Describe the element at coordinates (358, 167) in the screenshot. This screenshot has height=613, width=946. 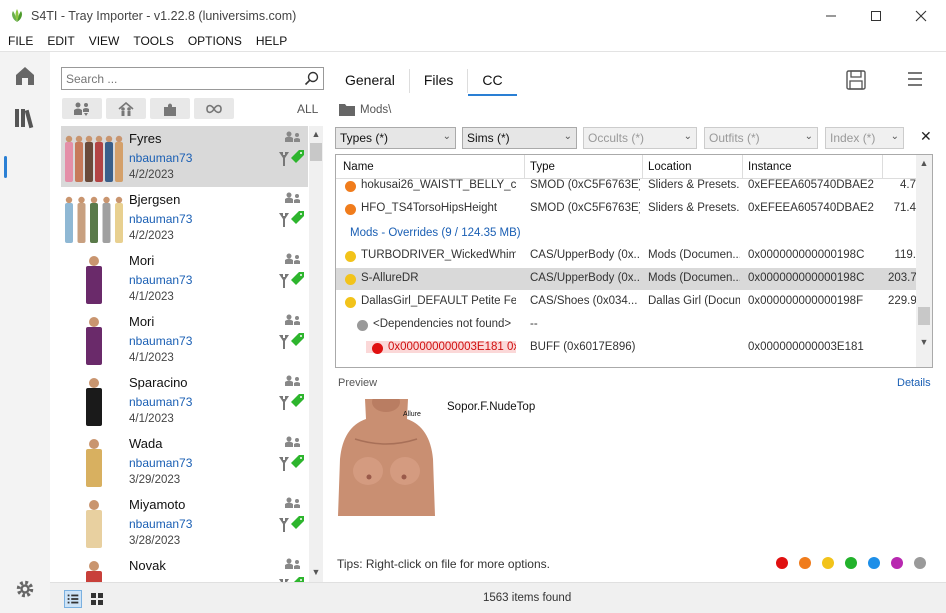
I see `column-name: Name` at that location.